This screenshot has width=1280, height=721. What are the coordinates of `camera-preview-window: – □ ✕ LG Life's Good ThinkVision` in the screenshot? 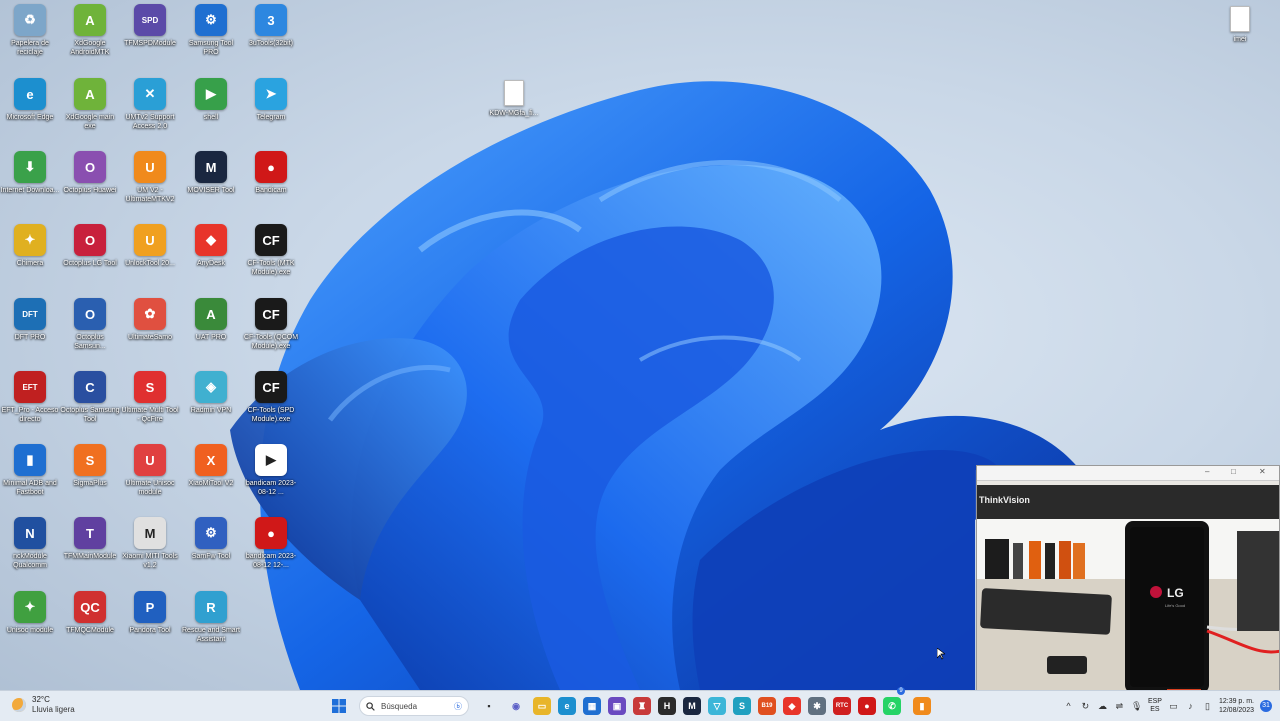 It's located at (1128, 580).